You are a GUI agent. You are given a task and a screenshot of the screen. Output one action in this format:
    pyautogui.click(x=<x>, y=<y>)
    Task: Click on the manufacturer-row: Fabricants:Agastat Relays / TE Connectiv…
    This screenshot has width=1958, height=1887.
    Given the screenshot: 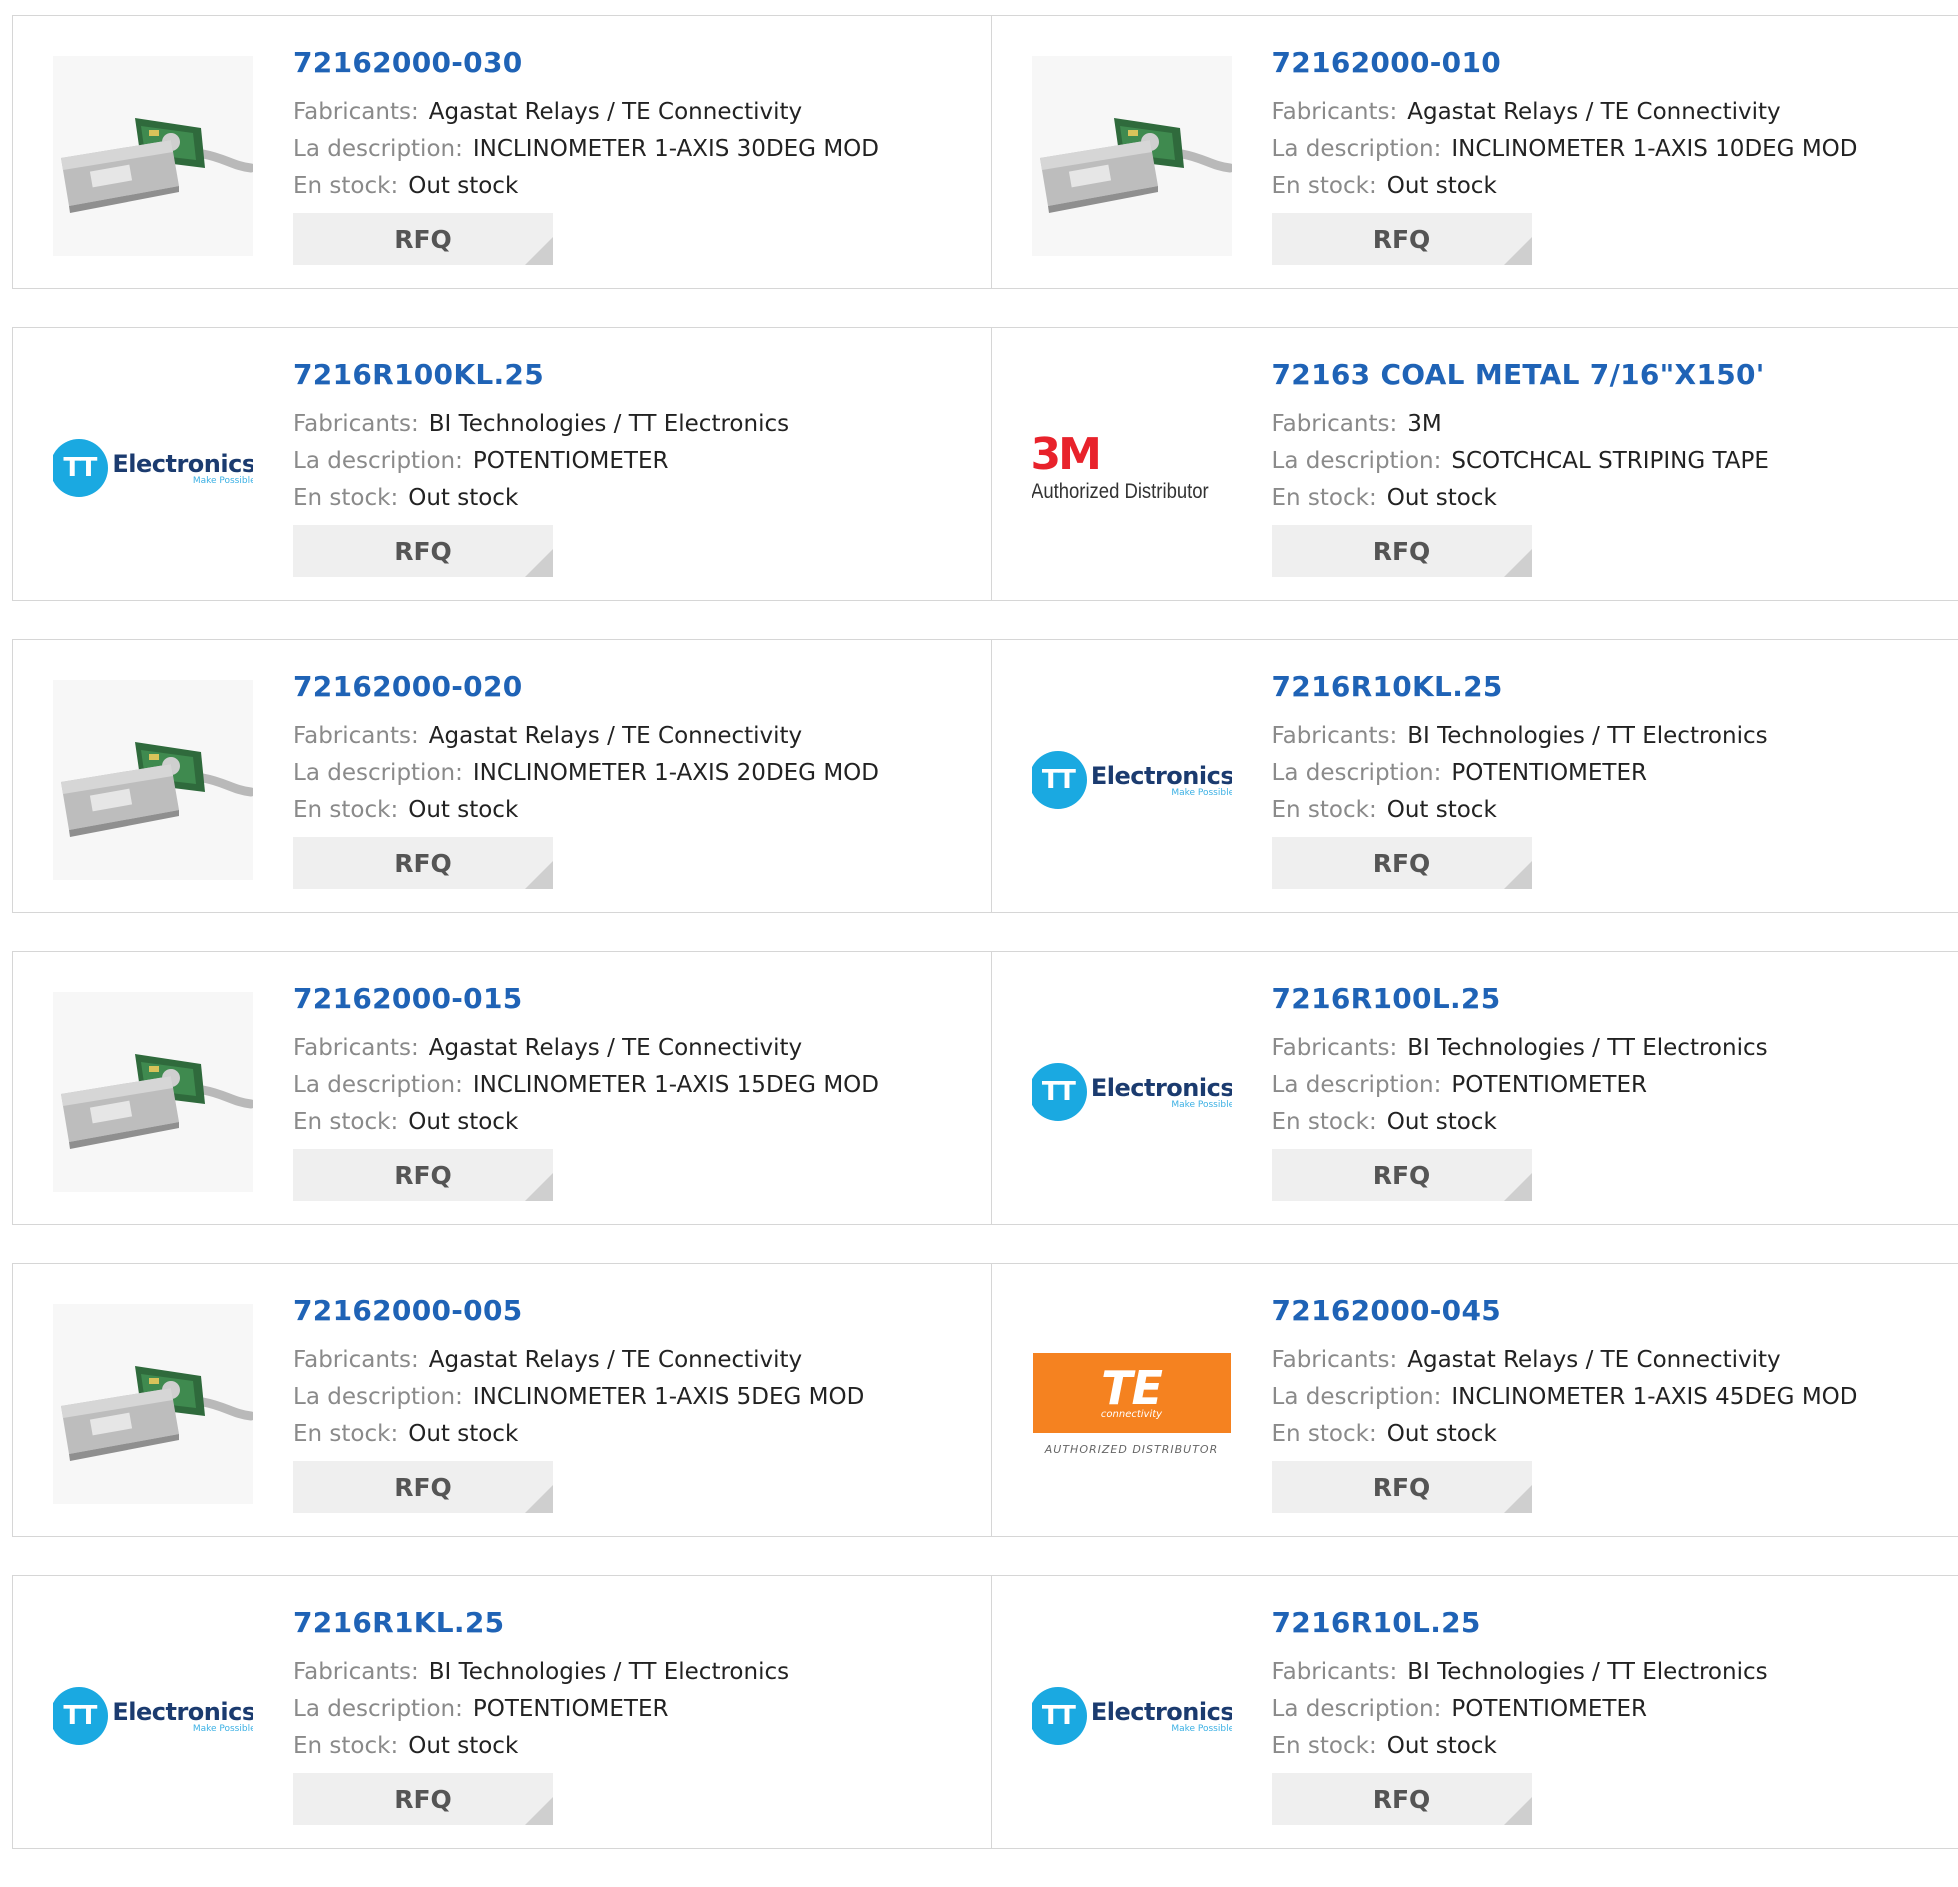 What is the action you would take?
    pyautogui.click(x=637, y=736)
    